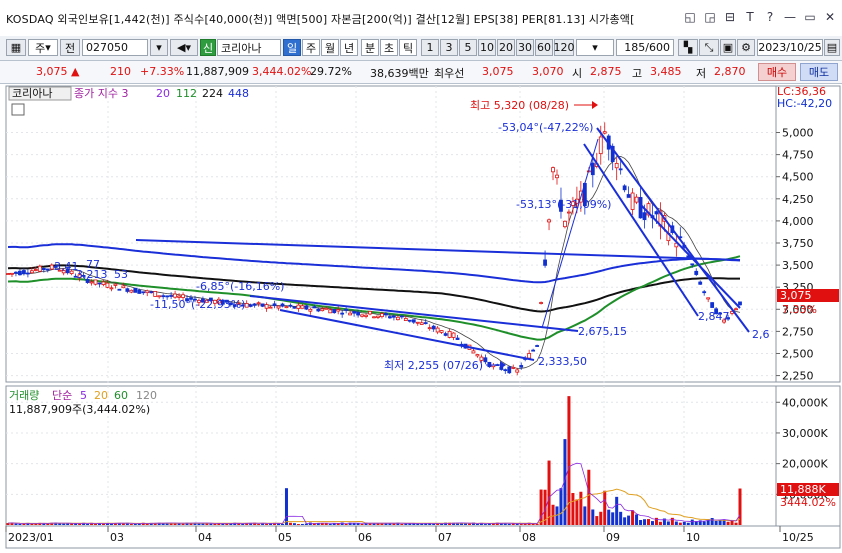  What do you see at coordinates (770, 17) in the screenshot?
I see `help-icon: ?` at bounding box center [770, 17].